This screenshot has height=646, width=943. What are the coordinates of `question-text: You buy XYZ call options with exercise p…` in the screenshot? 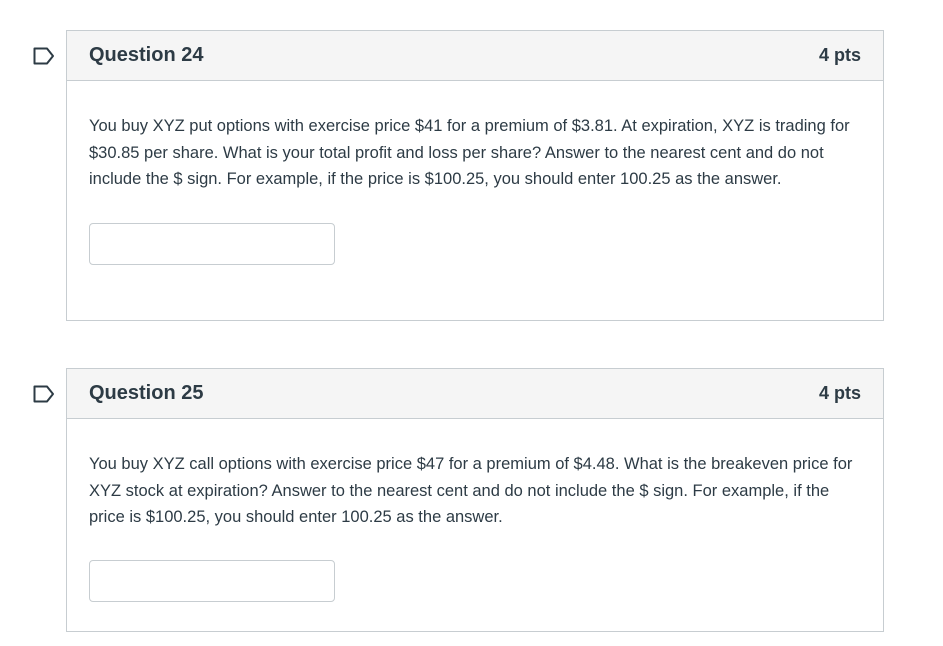 It's located at (471, 490).